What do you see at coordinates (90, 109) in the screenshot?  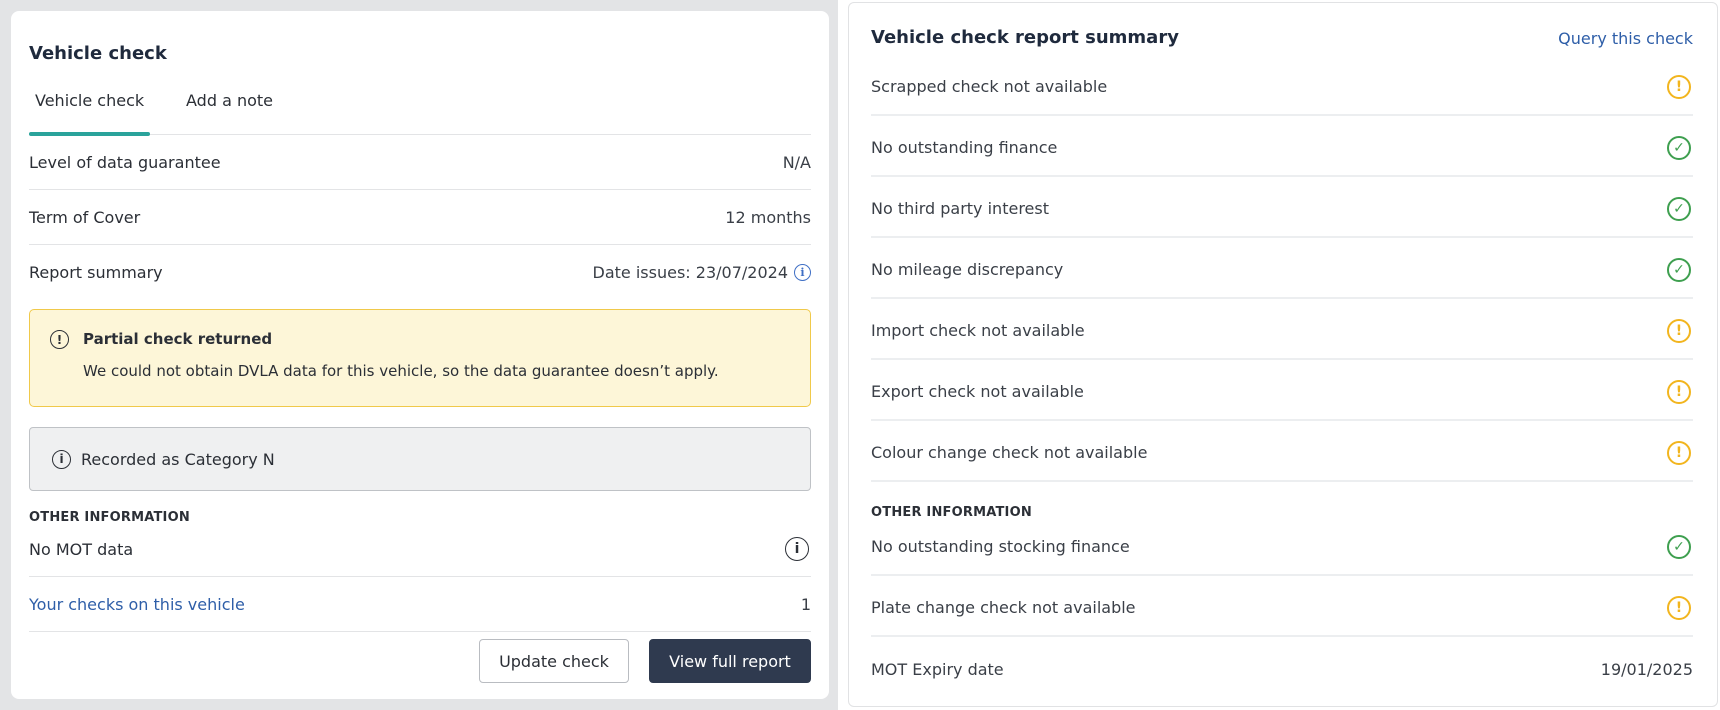 I see `tab-vehicle-check: Vehicle check` at bounding box center [90, 109].